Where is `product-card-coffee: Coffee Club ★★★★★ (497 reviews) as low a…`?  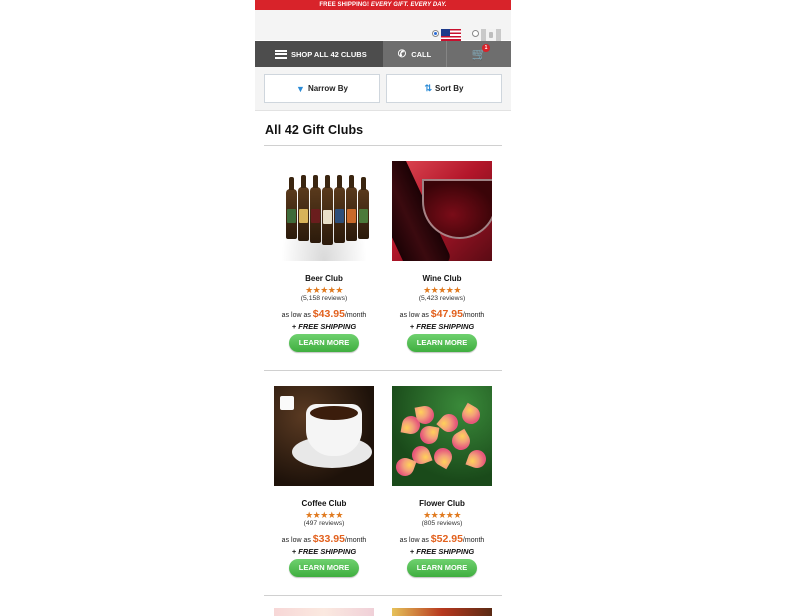 product-card-coffee: Coffee Club ★★★★★ (497 reviews) as low a… is located at coordinates (324, 481).